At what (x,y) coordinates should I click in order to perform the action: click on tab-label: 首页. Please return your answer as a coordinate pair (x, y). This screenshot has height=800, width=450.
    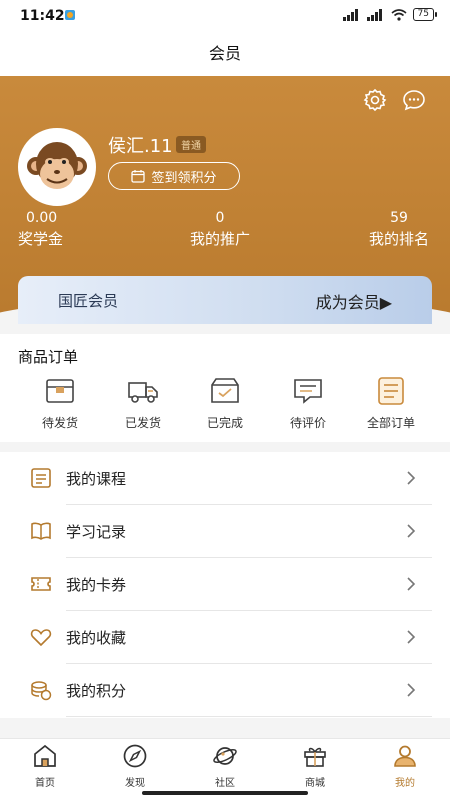
    Looking at the image, I should click on (45, 783).